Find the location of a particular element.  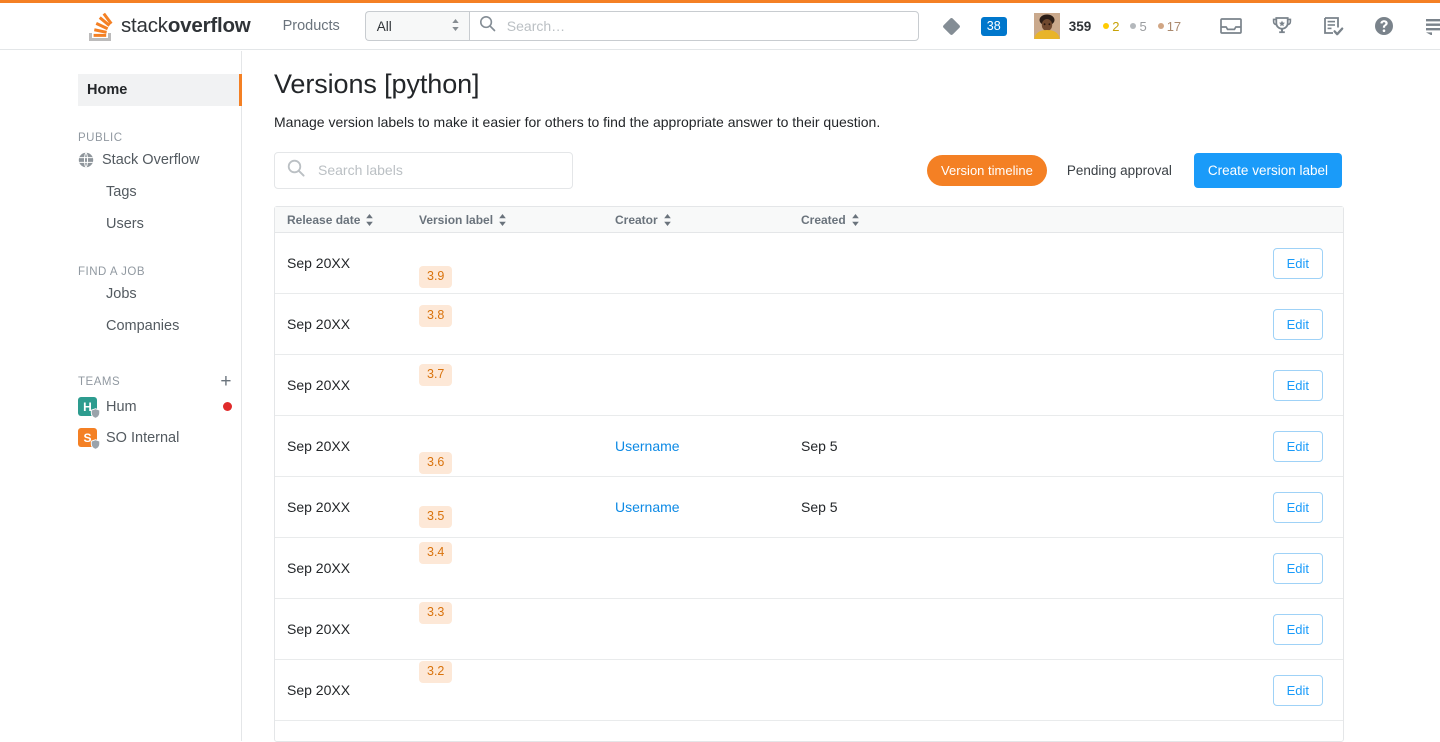

nav-products: Products is located at coordinates (311, 26).